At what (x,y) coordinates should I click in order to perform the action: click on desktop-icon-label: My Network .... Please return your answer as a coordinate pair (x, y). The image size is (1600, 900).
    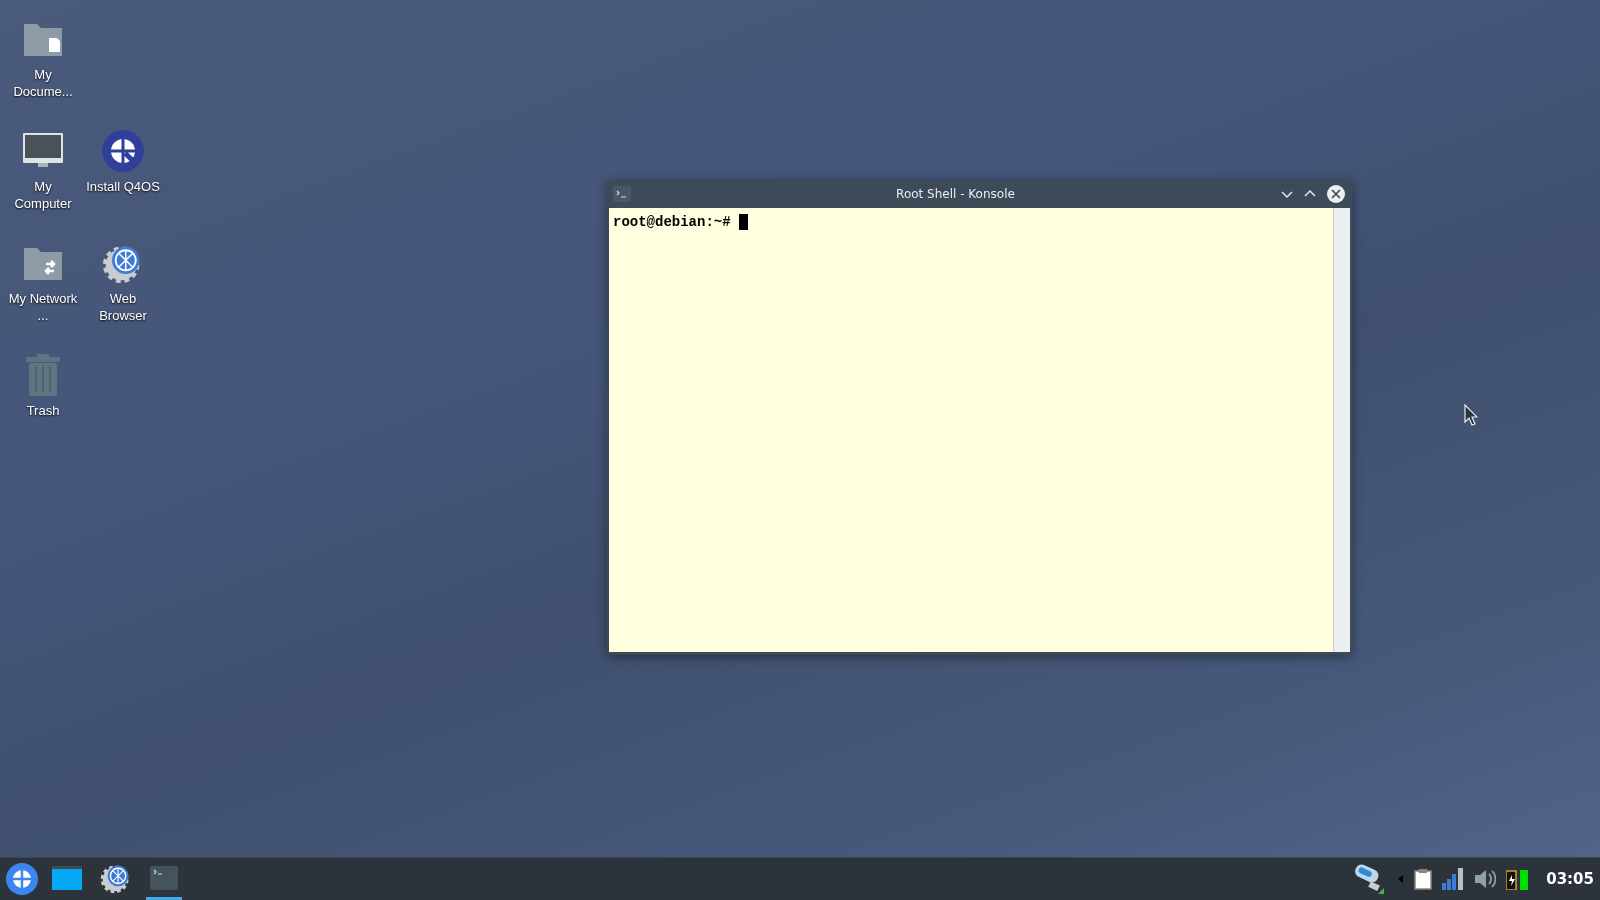
    Looking at the image, I should click on (43, 307).